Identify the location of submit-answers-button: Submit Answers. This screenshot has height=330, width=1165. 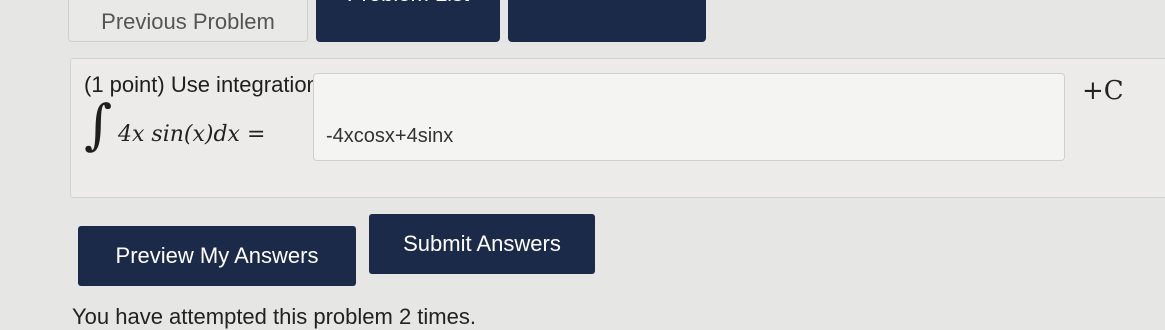
(482, 244).